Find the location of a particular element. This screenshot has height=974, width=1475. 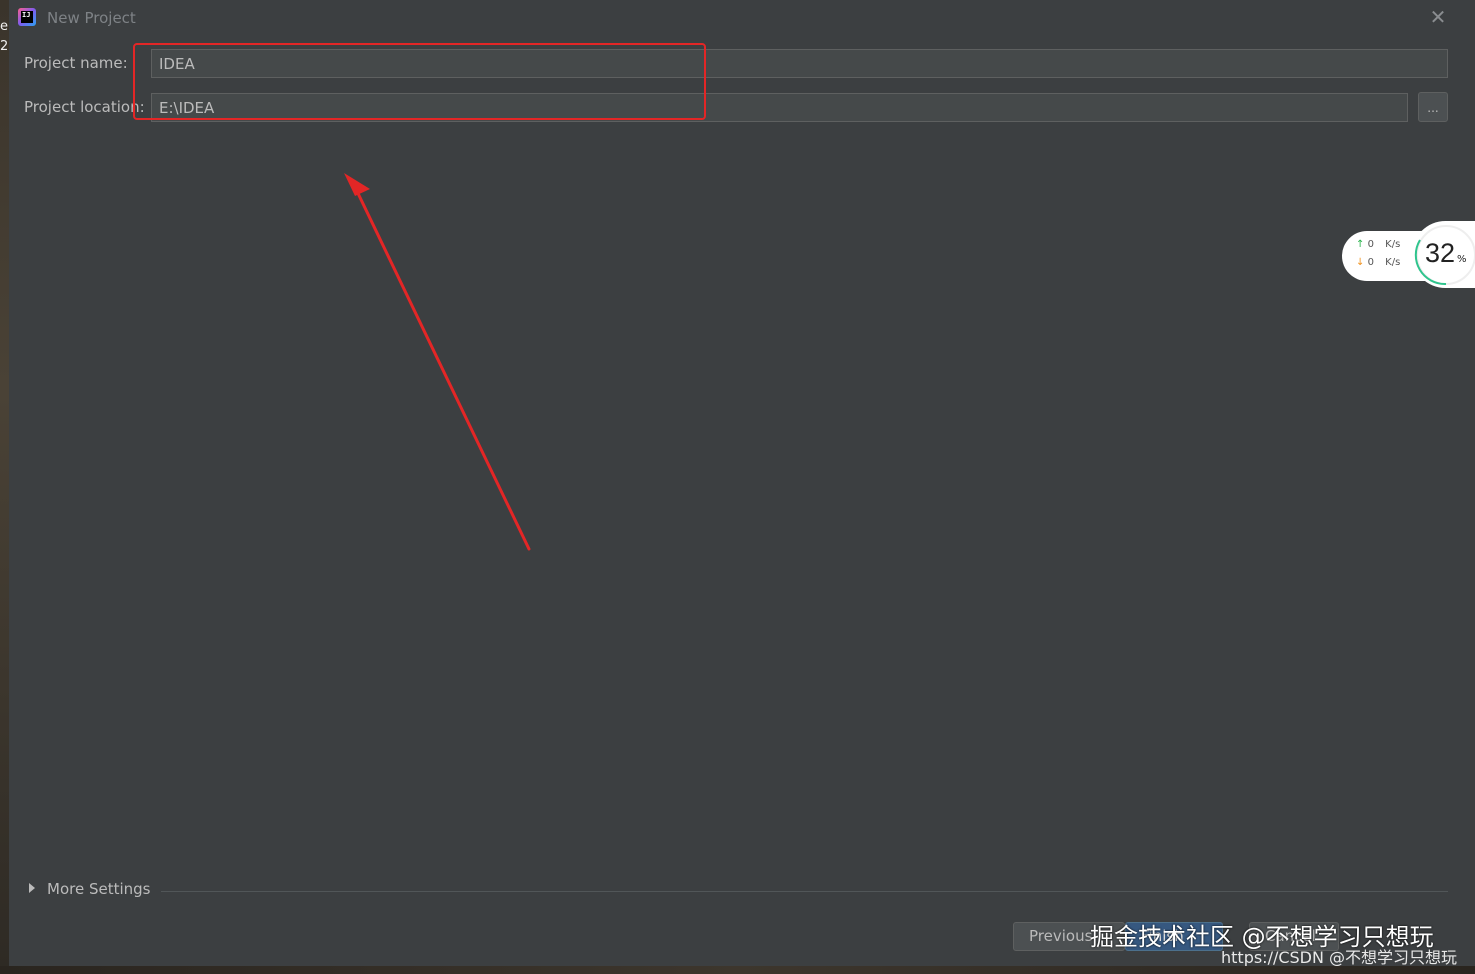

cpu-percent-value: 32 is located at coordinates (1440, 253).